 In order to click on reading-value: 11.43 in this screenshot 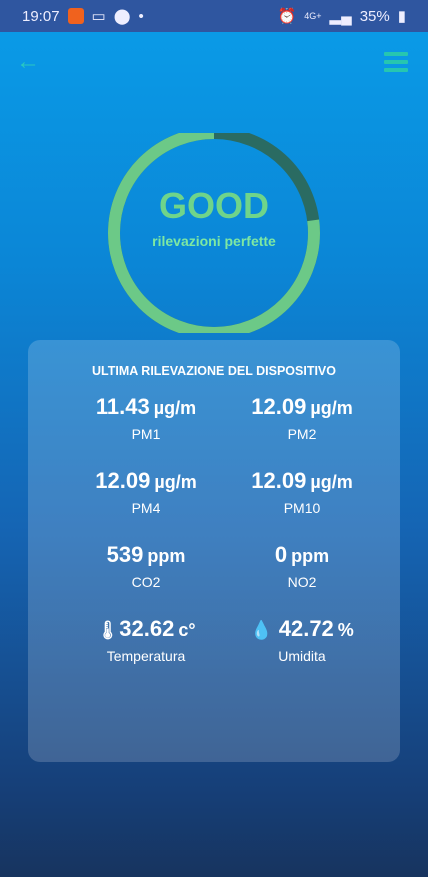, I will do `click(122, 406)`.